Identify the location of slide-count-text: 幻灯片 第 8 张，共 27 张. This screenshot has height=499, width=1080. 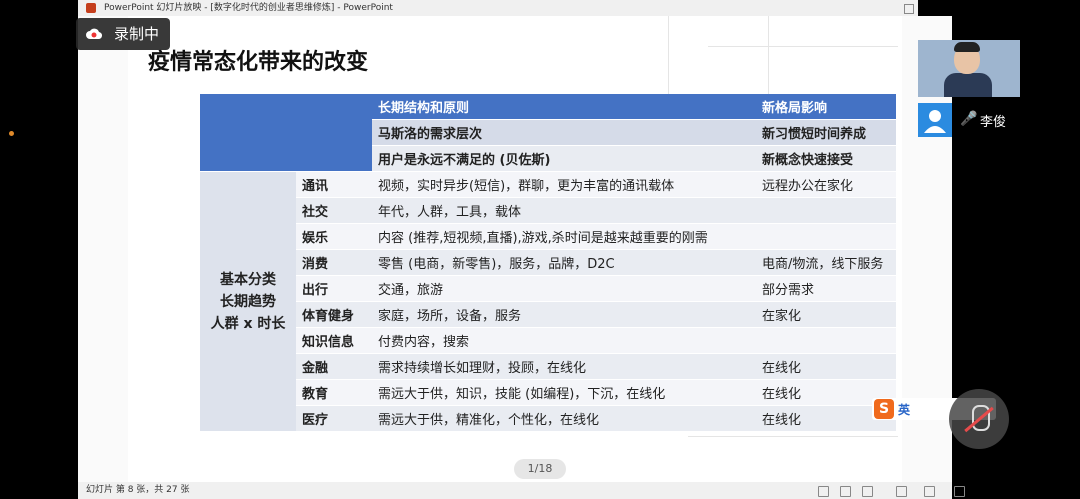
(138, 490).